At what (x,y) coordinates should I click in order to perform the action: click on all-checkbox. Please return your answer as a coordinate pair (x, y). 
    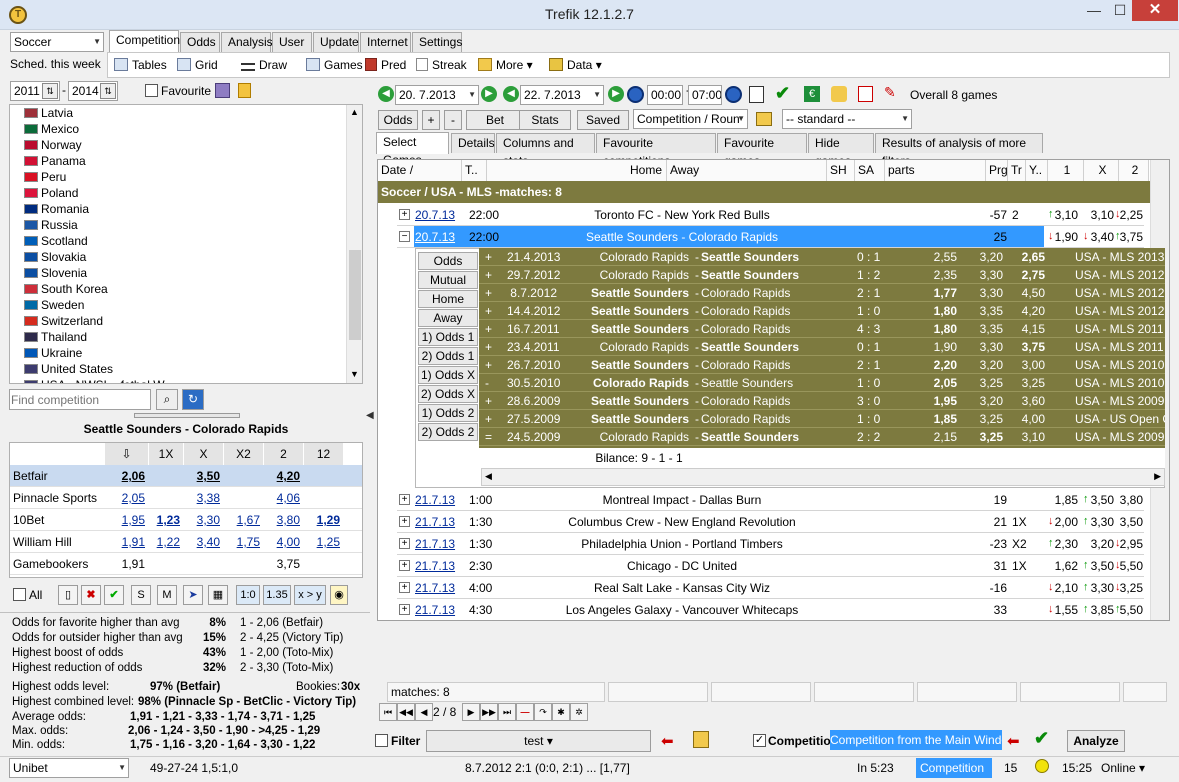
    Looking at the image, I should click on (19, 594).